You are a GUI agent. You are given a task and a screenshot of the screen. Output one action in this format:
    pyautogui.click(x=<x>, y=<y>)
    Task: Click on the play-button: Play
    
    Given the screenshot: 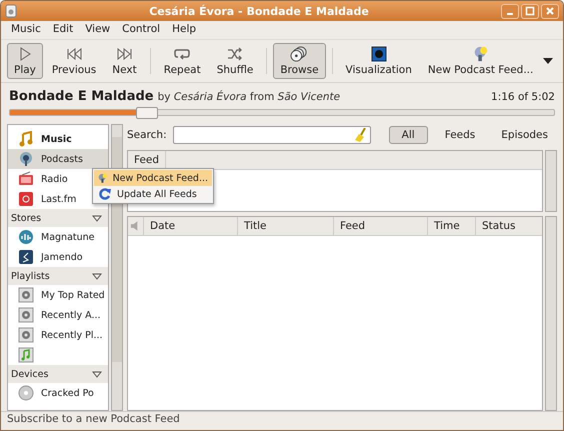 What is the action you would take?
    pyautogui.click(x=25, y=61)
    